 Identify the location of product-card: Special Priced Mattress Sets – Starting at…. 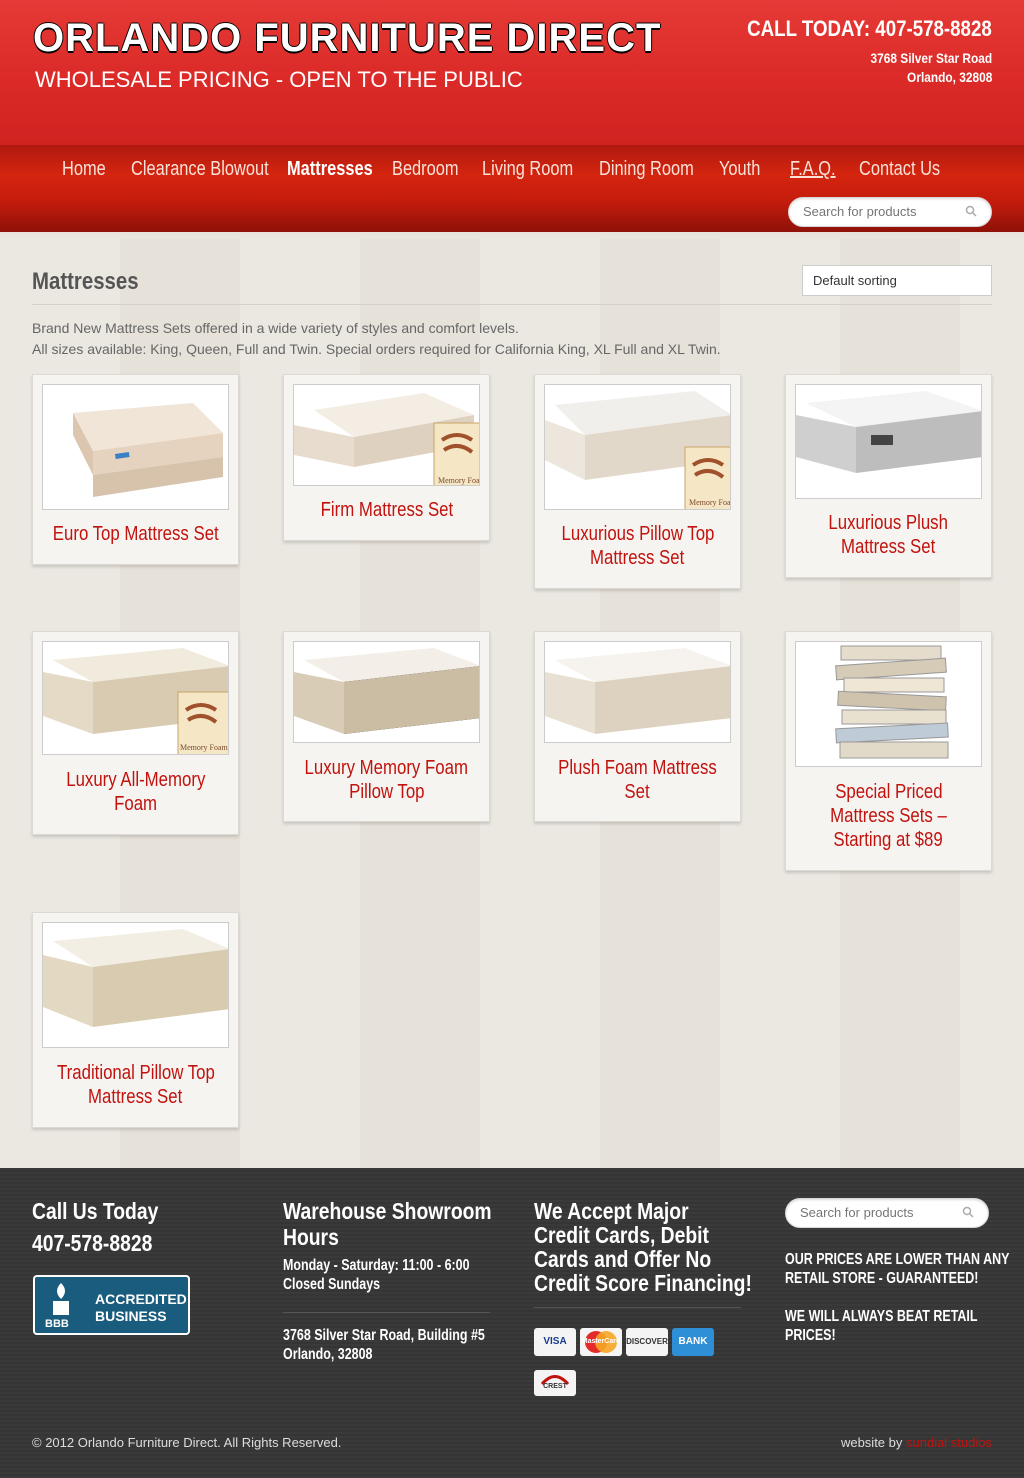
(888, 751).